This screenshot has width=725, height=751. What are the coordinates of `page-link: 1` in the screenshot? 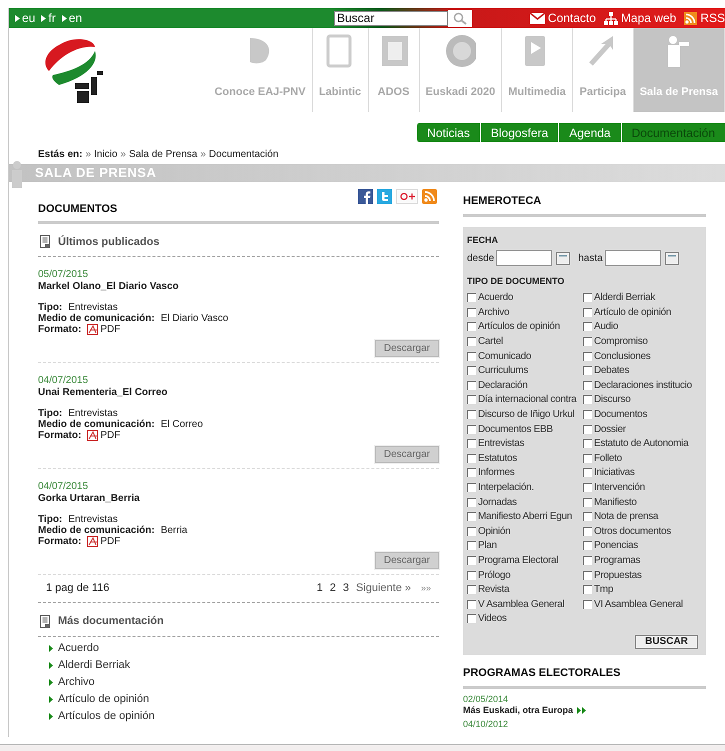 It's located at (319, 588).